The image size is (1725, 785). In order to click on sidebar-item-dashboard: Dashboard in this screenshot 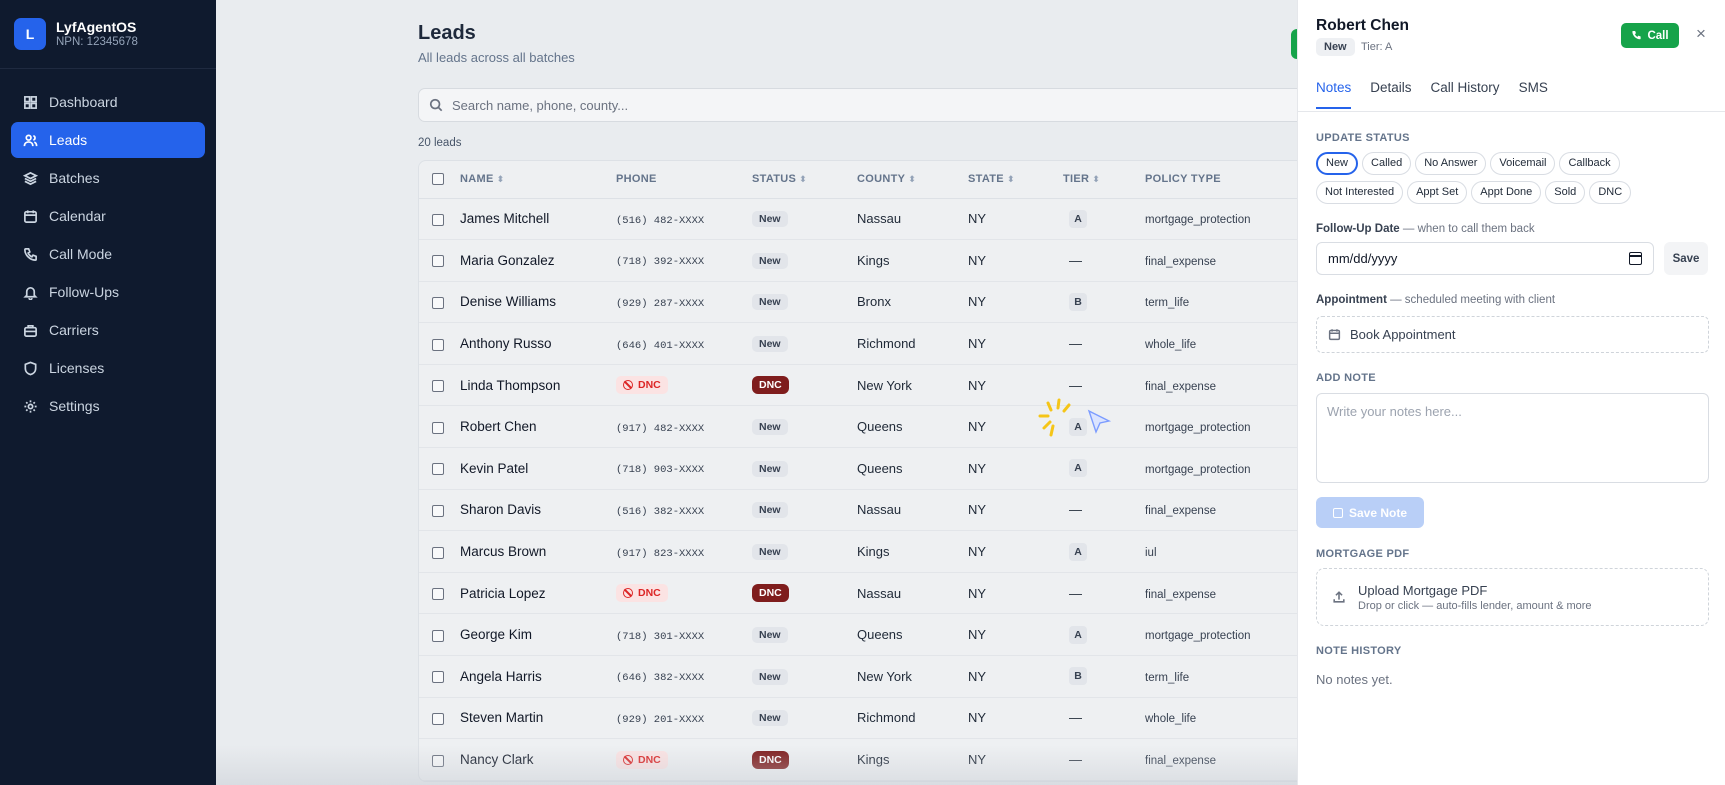, I will do `click(108, 102)`.